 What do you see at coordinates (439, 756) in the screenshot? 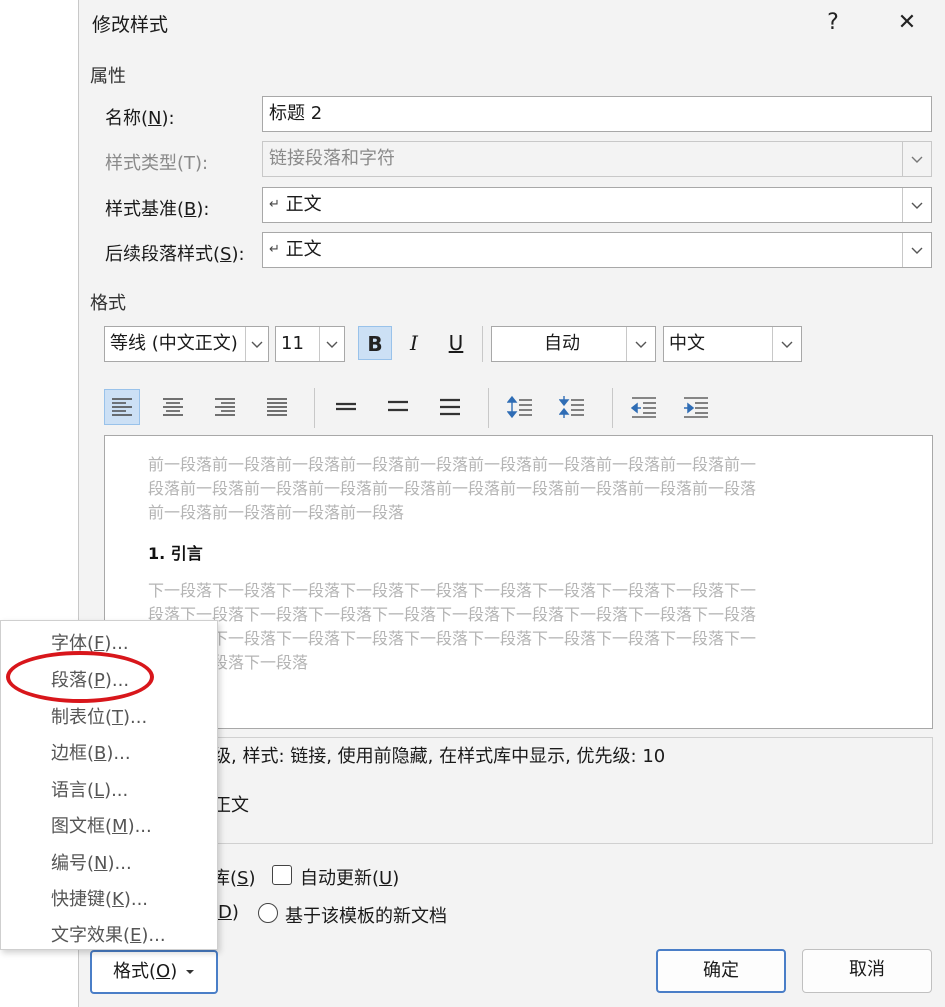
I see `description-line: 级, 样式: 链接, 使用前隐藏, 在样式库中显示, 优先级: 10` at bounding box center [439, 756].